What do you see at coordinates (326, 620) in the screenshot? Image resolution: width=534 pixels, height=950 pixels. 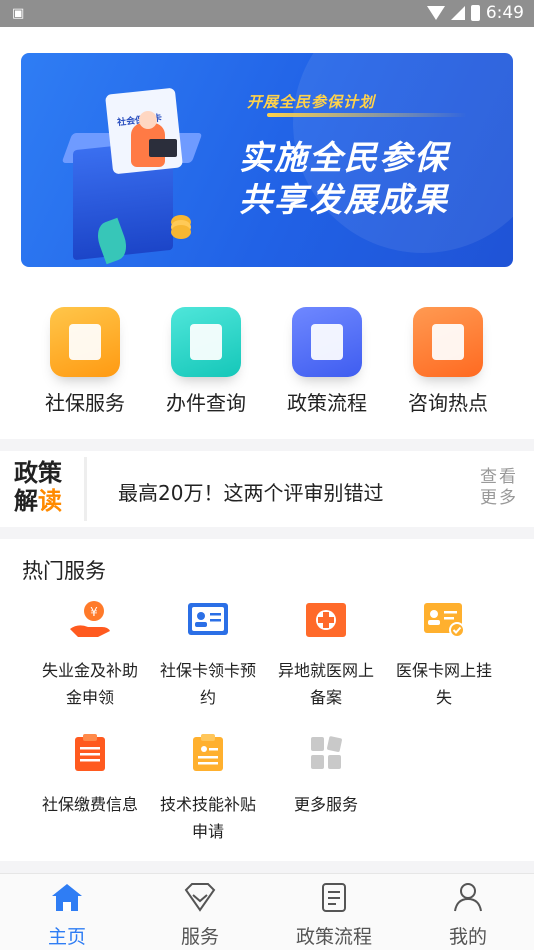 I see `medical-cross-icon` at bounding box center [326, 620].